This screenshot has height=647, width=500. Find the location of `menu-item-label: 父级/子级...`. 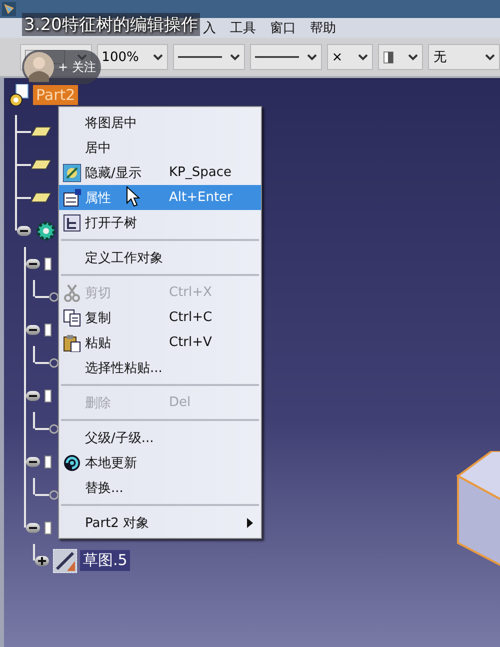

menu-item-label: 父级/子级... is located at coordinates (119, 438).